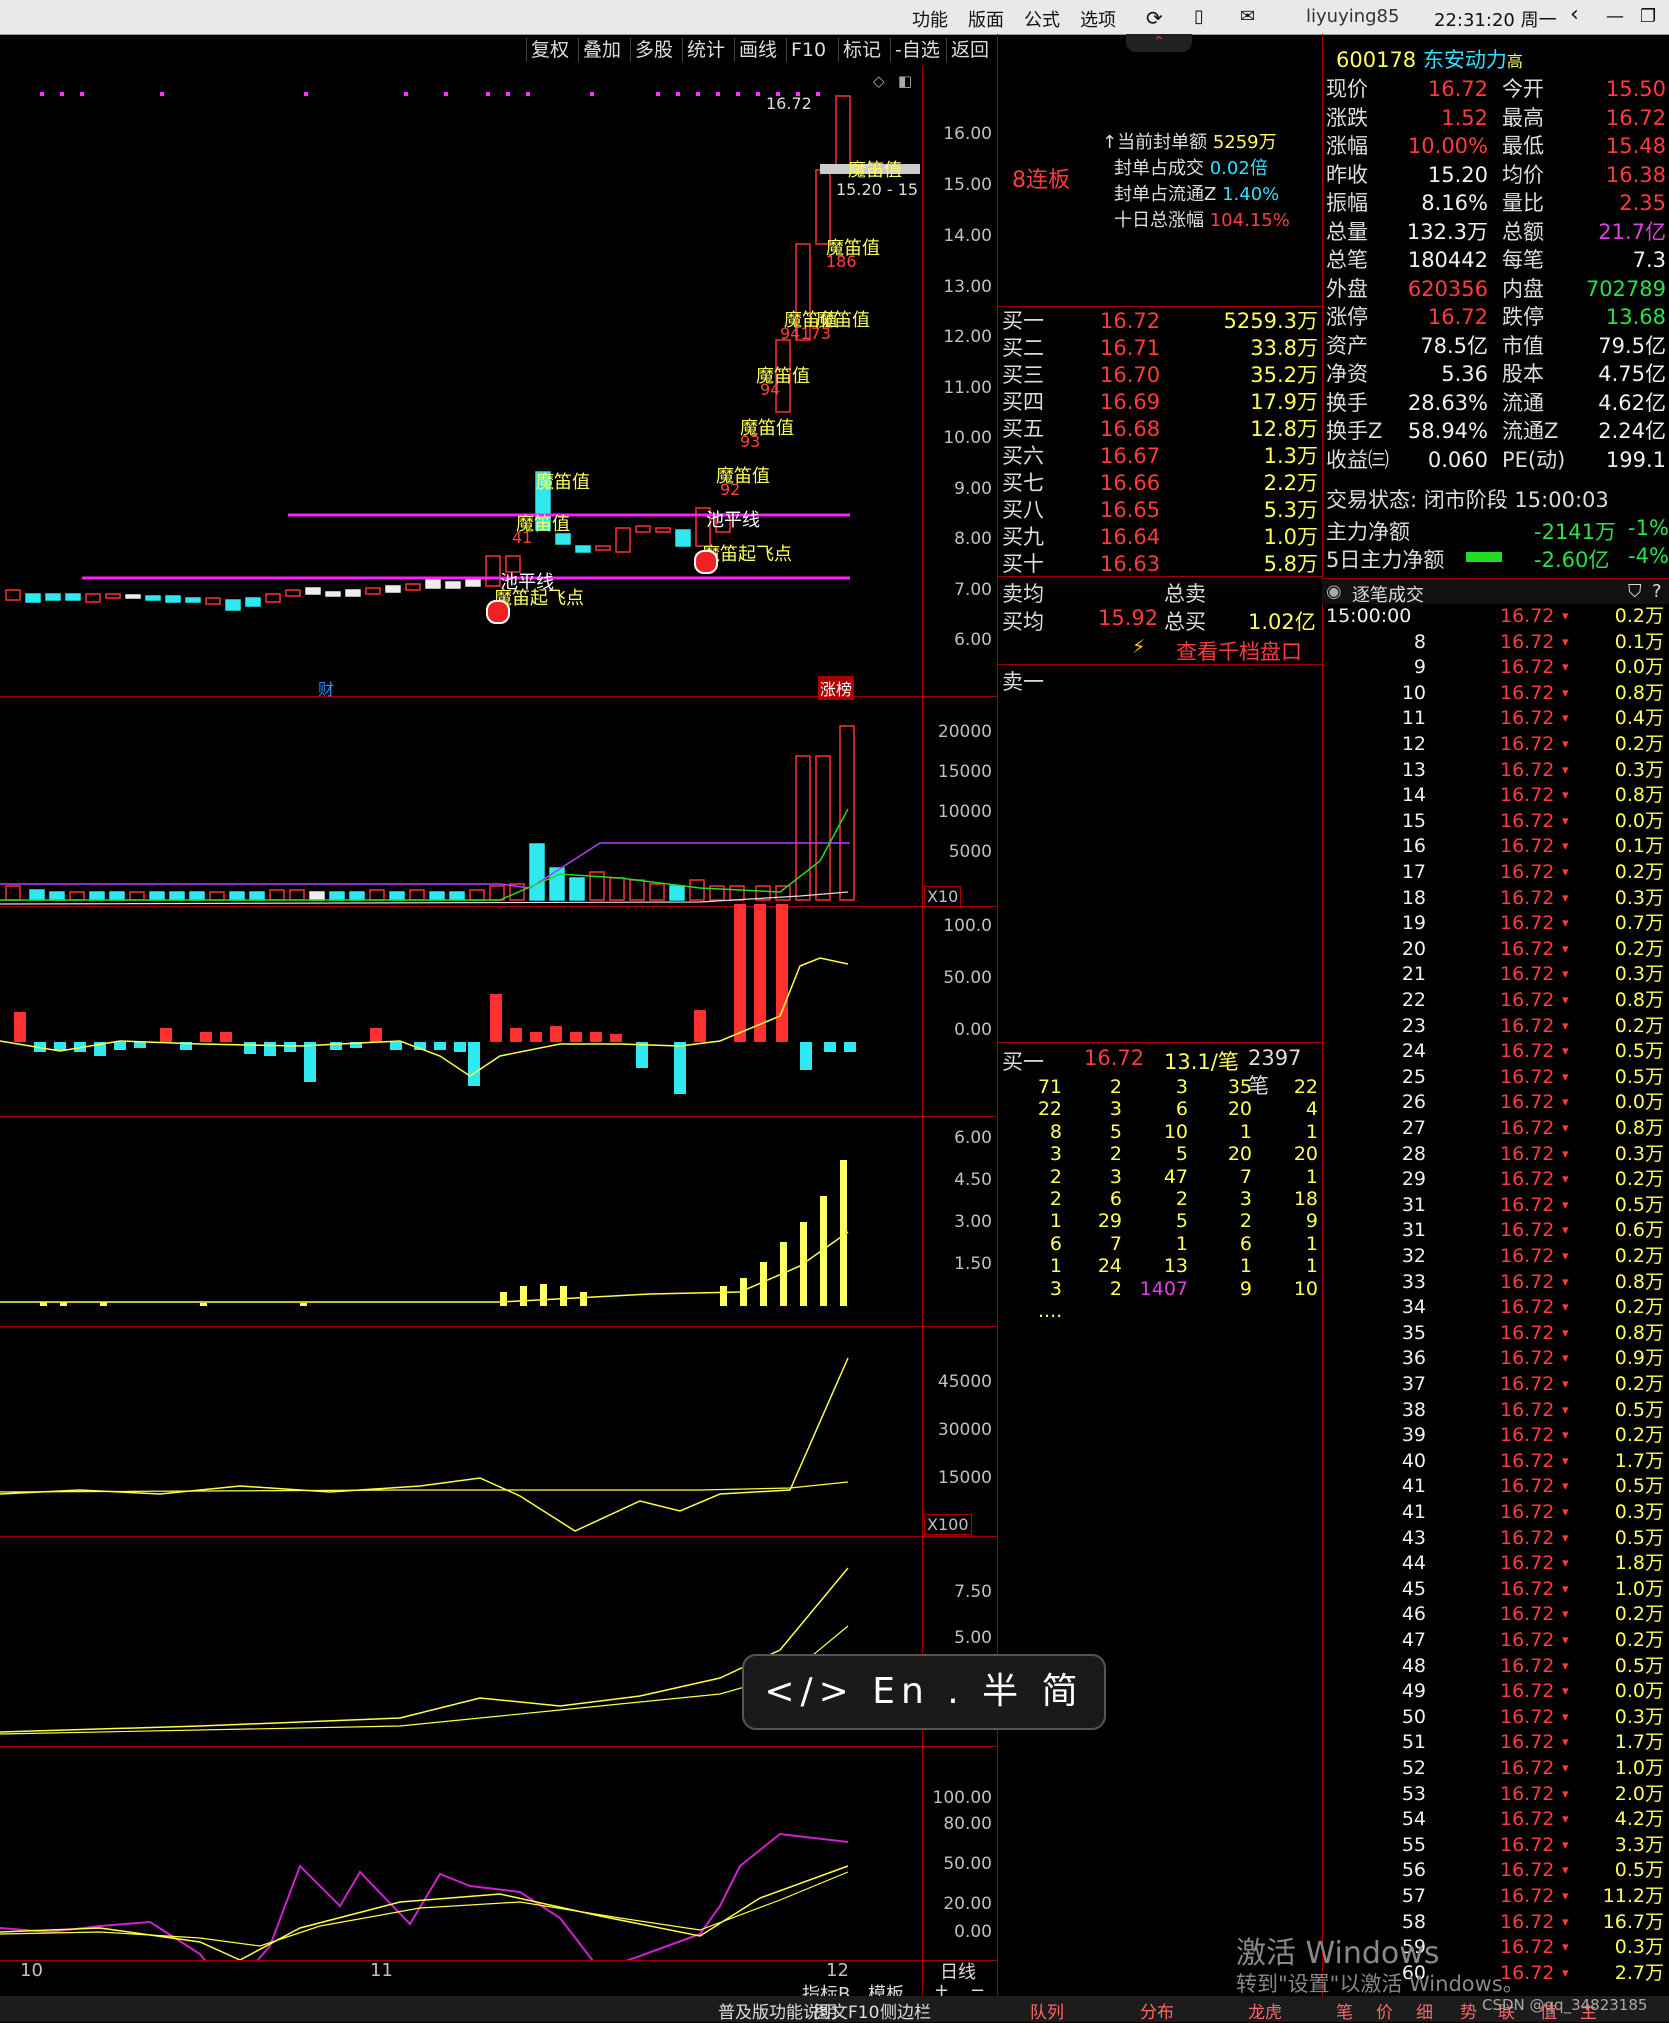 The width and height of the screenshot is (1669, 2023). I want to click on minimize-icon: —, so click(1615, 16).